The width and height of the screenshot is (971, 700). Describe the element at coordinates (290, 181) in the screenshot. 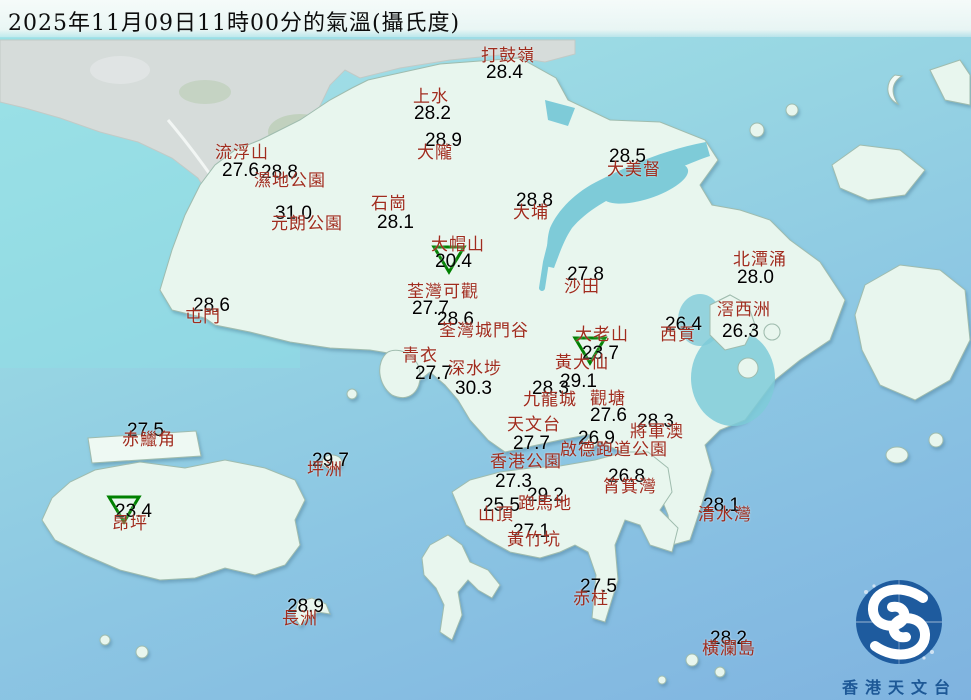

I see `station-name: 濕地公園` at that location.